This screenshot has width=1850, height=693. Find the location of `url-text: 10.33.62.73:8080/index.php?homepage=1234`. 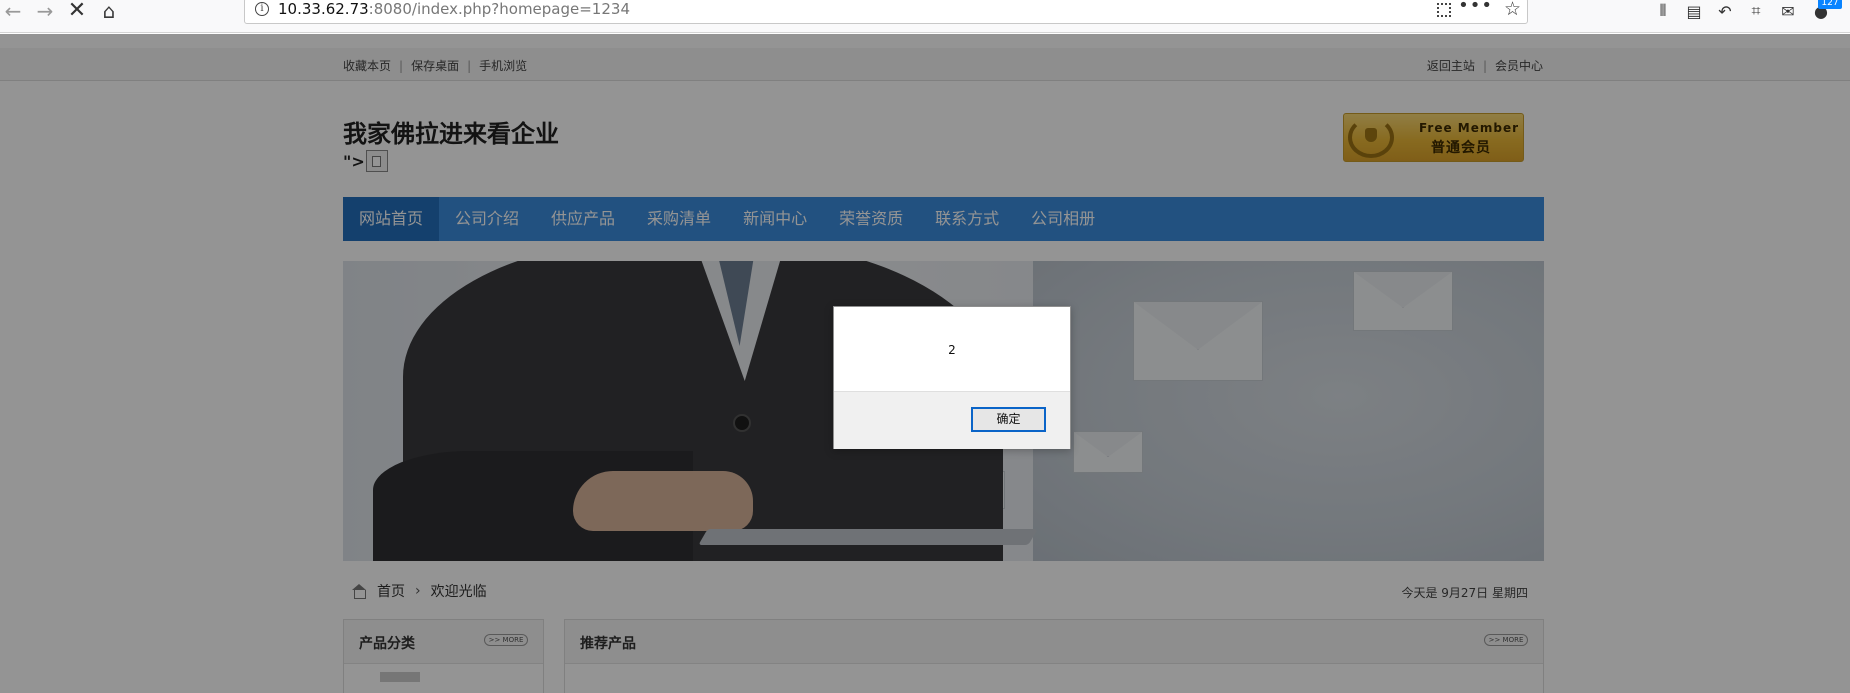

url-text: 10.33.62.73:8080/index.php?homepage=1234 is located at coordinates (454, 9).